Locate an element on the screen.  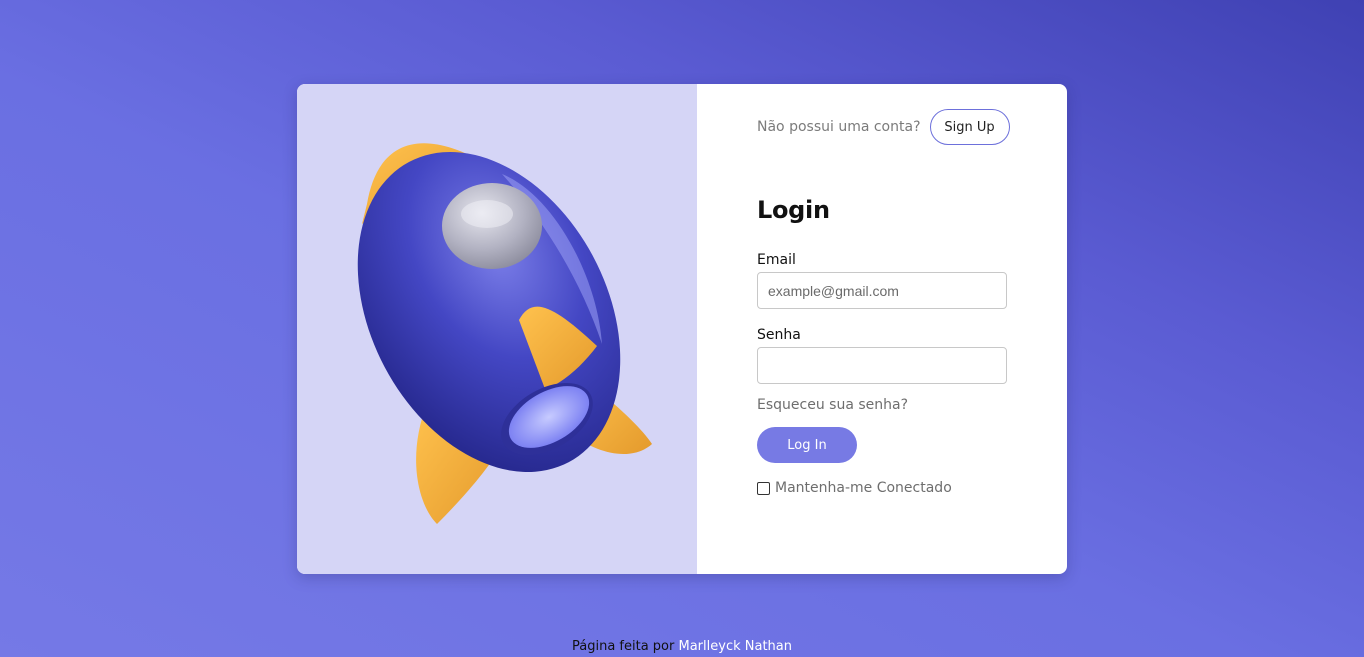
remember-me-row: Mantenha-me Conectado is located at coordinates (854, 488).